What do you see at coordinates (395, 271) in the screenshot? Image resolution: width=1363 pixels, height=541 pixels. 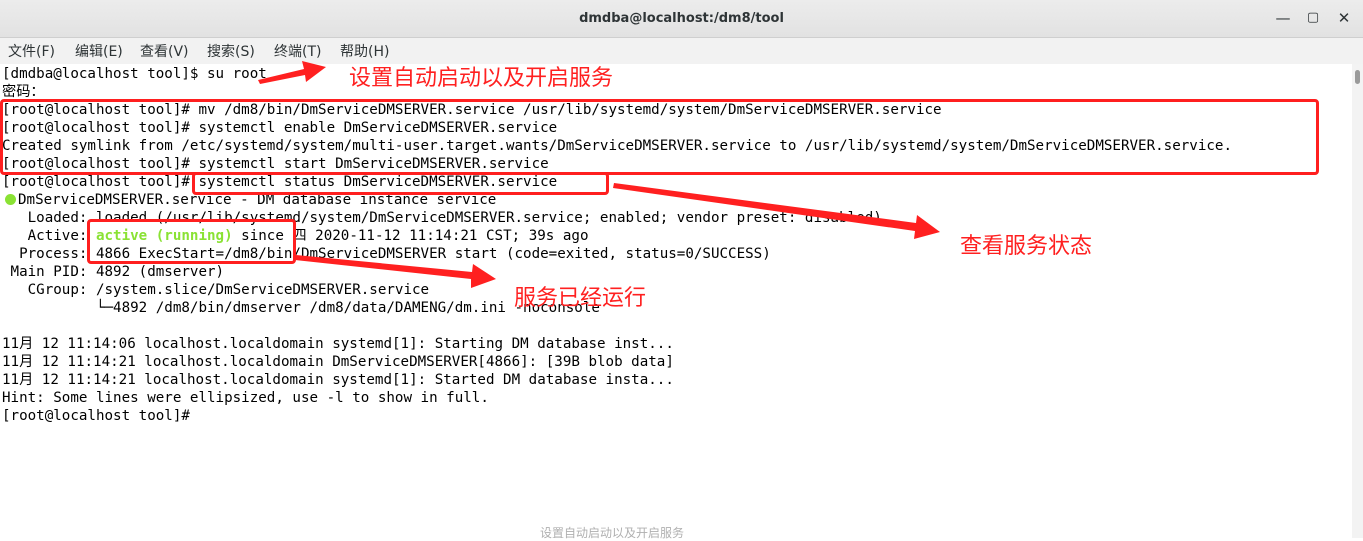 I see `arrow-to-running` at bounding box center [395, 271].